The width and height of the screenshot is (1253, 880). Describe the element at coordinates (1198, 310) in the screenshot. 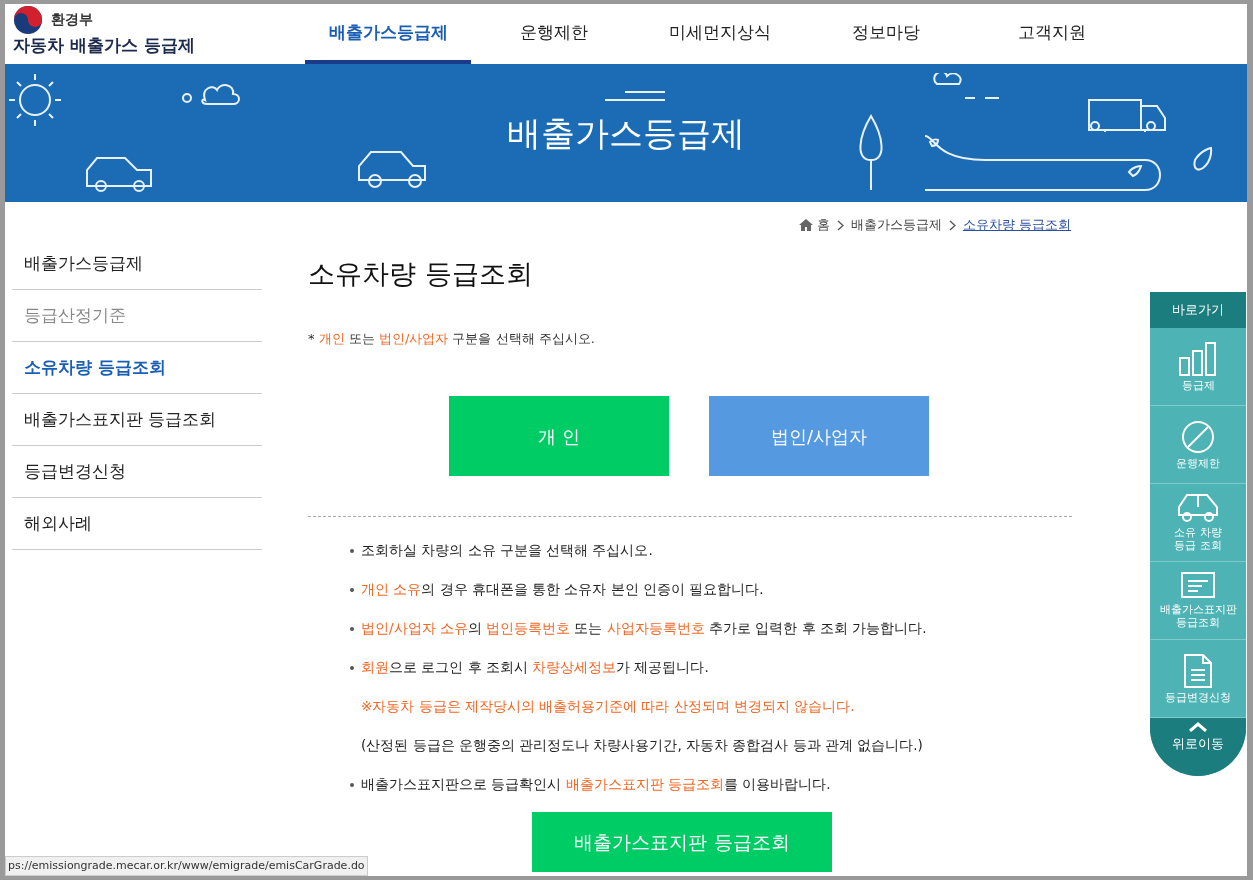

I see `quick-menu-title: 바로가기` at that location.